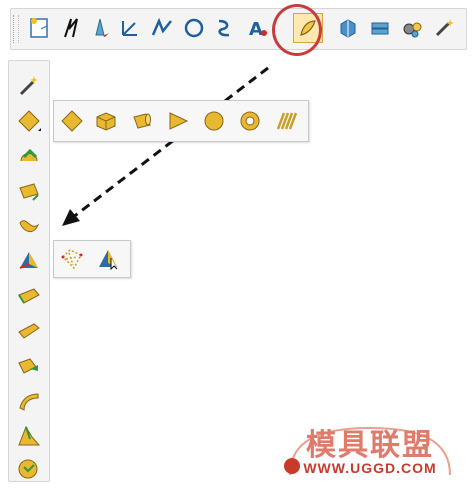  Describe the element at coordinates (370, 445) in the screenshot. I see `watermark-title: 模具联盟` at that location.